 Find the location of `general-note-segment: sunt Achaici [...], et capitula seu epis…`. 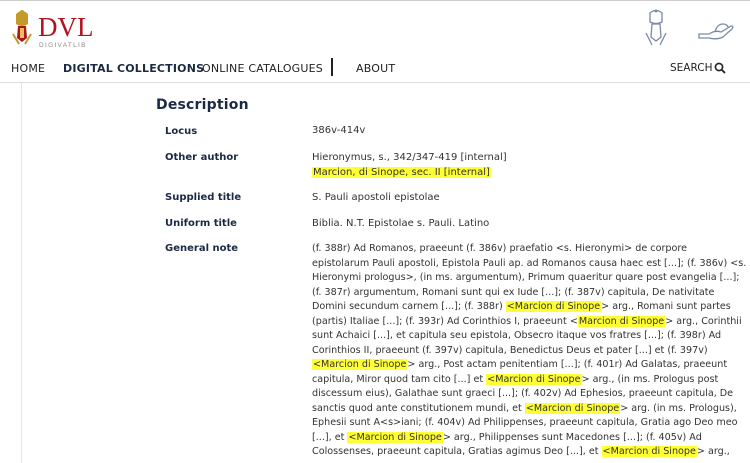

general-note-segment: sunt Achaici [...], et capitula seu epis… is located at coordinates (517, 335).